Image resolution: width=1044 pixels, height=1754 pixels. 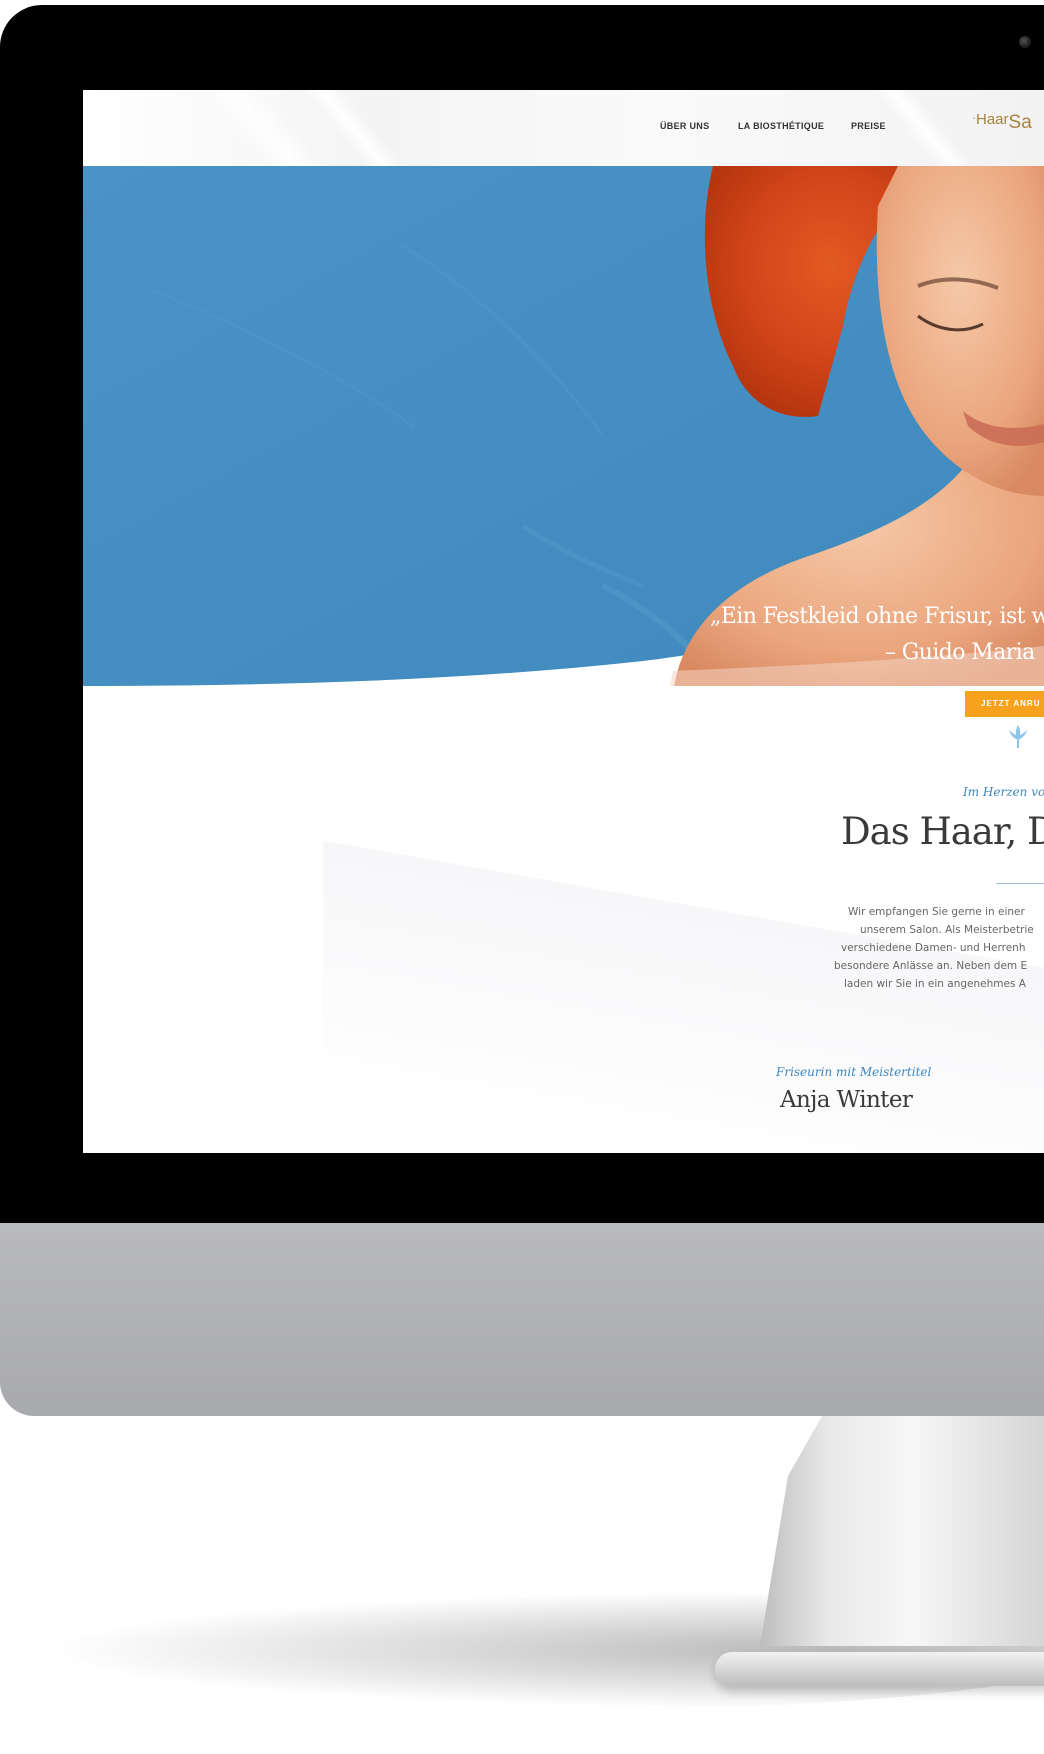 What do you see at coordinates (1003, 792) in the screenshot?
I see `intro-kicker: Im Herzen von` at bounding box center [1003, 792].